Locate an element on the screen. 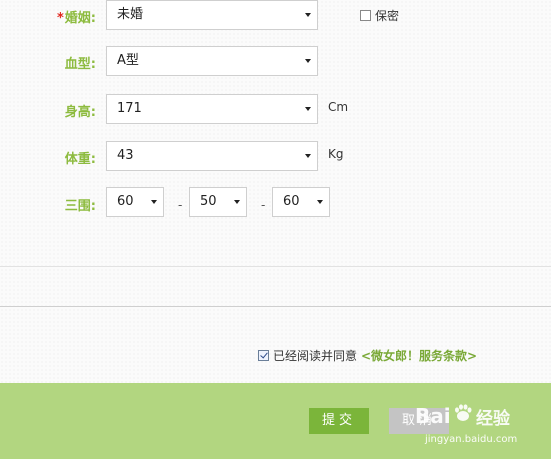 The width and height of the screenshot is (551, 459). height-label: 身高: is located at coordinates (80, 112).